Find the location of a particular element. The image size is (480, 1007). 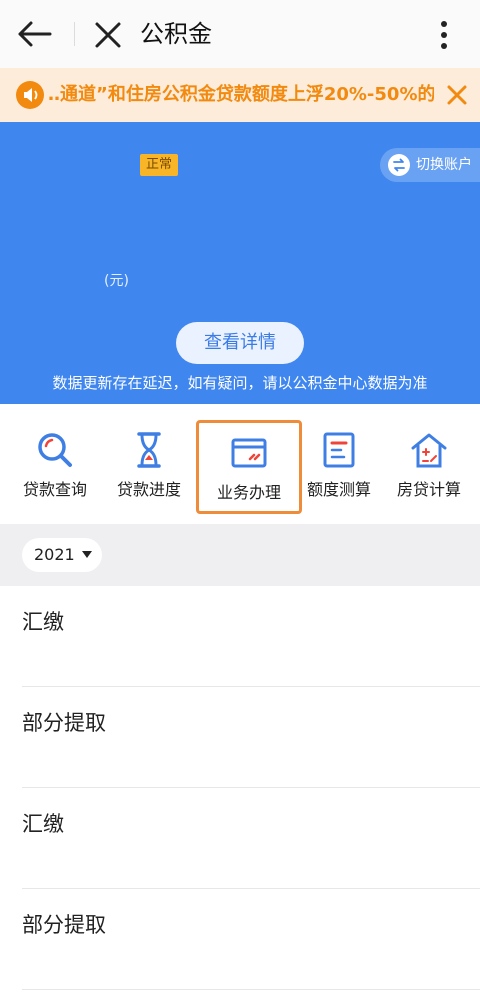

page-title: 公积金 is located at coordinates (176, 34).